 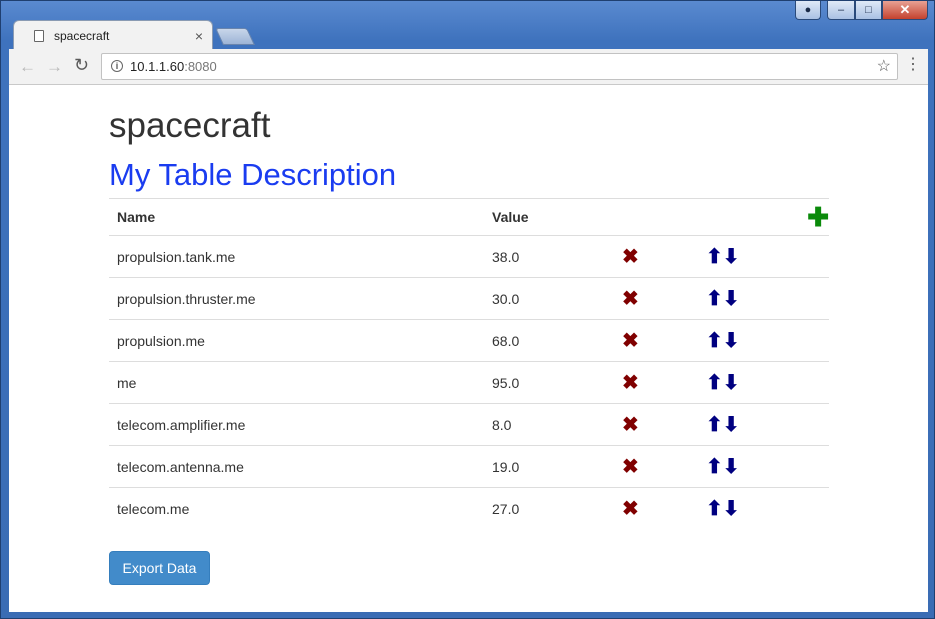 I want to click on page-icon, so click(x=39, y=36).